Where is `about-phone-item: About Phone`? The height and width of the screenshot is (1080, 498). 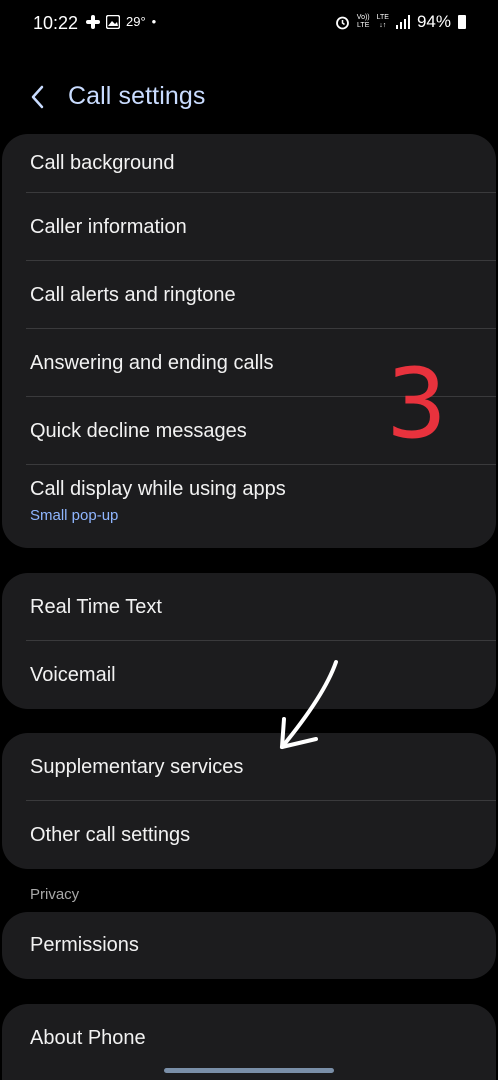 about-phone-item: About Phone is located at coordinates (249, 1038).